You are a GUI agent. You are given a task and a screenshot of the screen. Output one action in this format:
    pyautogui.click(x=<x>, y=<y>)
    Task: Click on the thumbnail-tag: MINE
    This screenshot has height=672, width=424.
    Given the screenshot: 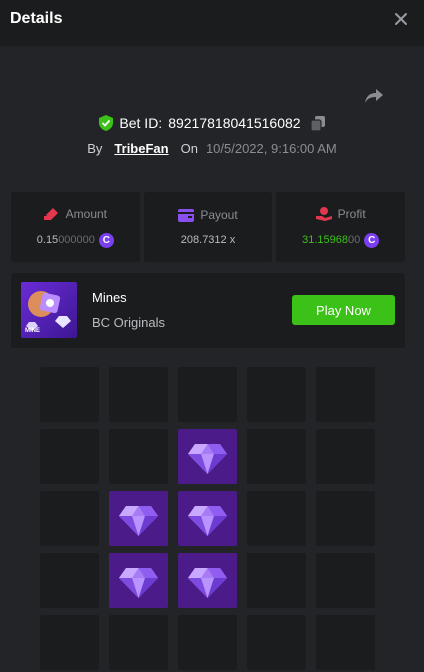 What is the action you would take?
    pyautogui.click(x=32, y=331)
    